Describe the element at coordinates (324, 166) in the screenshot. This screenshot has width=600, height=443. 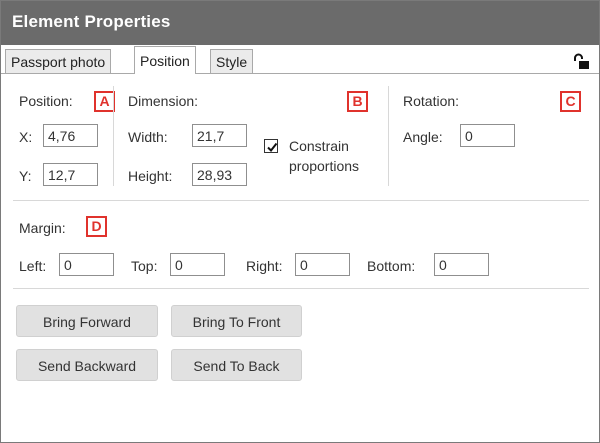
I see `constrain-label-line2: proportions` at that location.